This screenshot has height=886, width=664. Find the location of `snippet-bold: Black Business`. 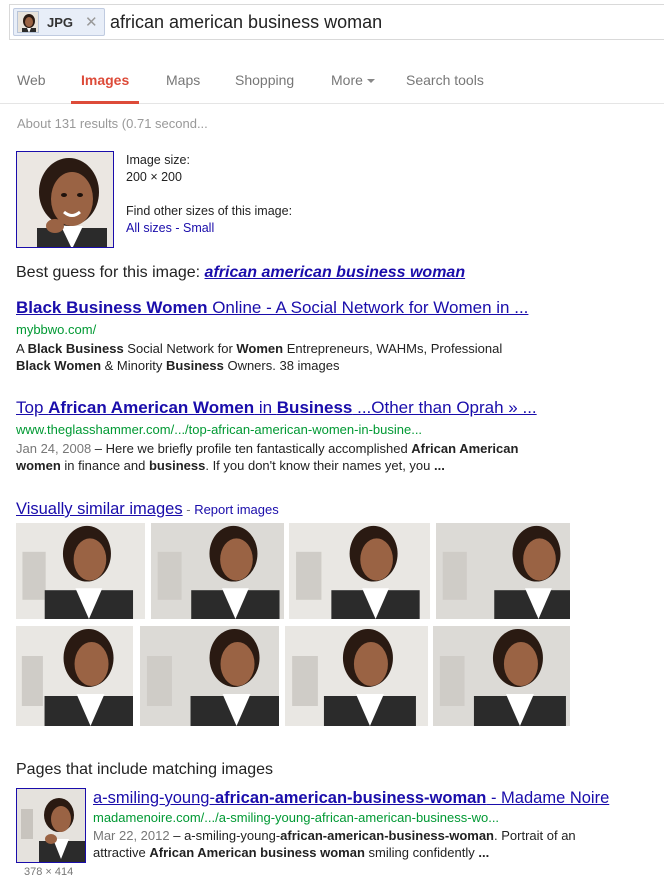

snippet-bold: Black Business is located at coordinates (75, 348).